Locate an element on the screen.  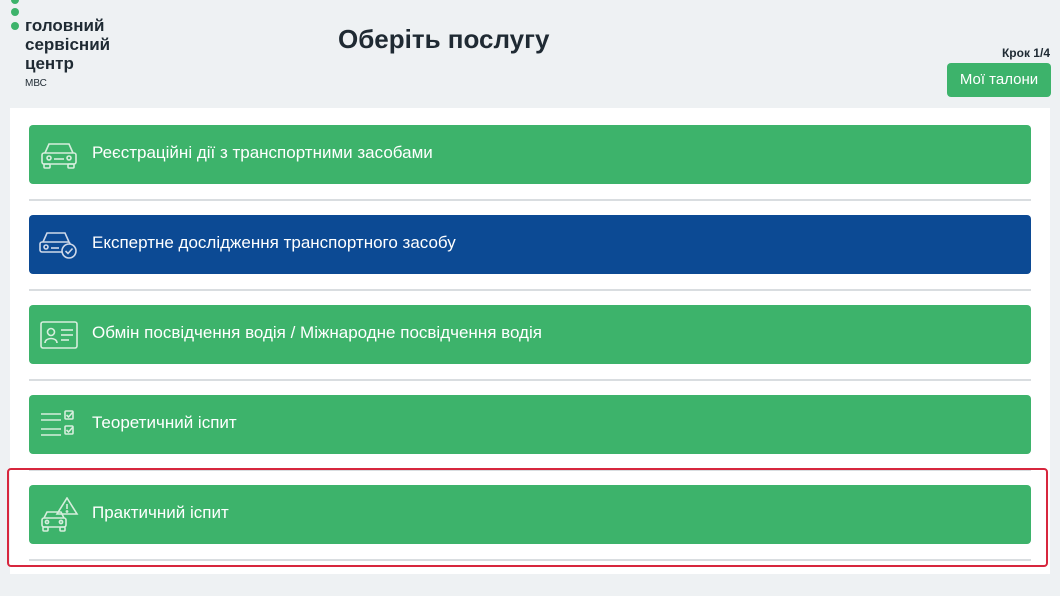
service-label: Теоретичний іспит is located at coordinates (164, 422).